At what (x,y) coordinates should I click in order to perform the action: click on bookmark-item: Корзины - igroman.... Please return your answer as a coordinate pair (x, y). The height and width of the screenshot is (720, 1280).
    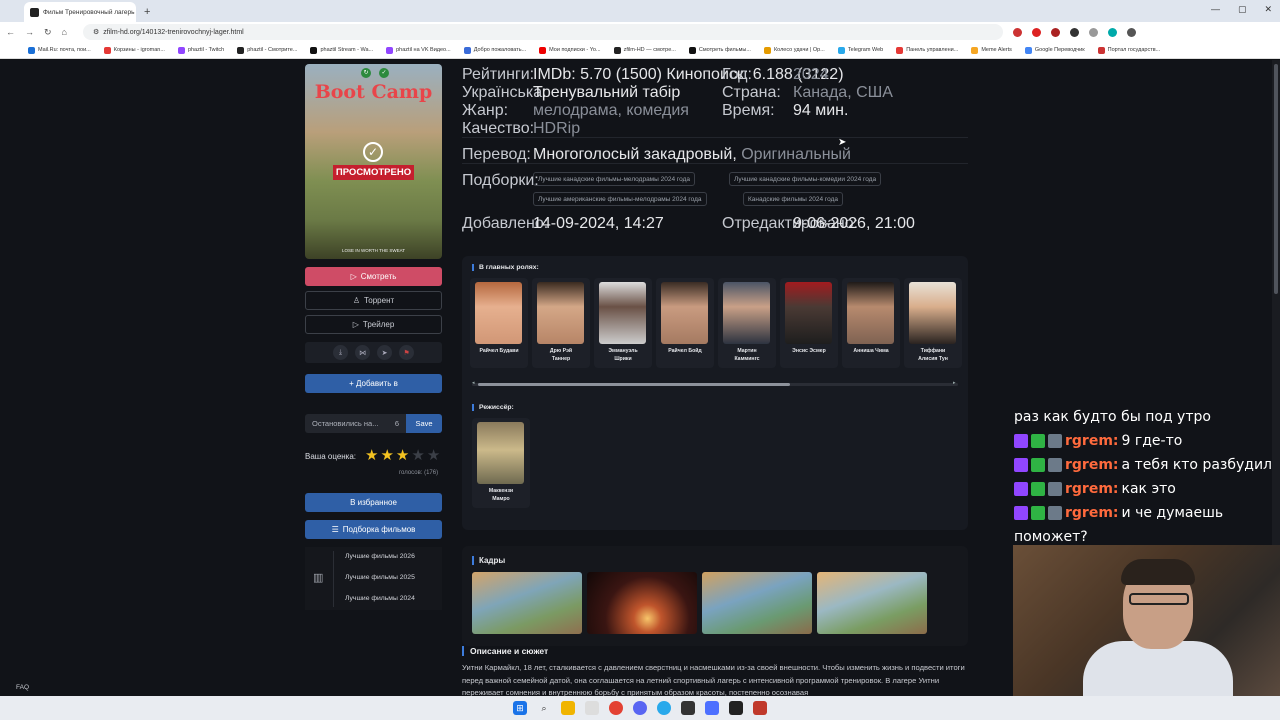
    Looking at the image, I should click on (134, 50).